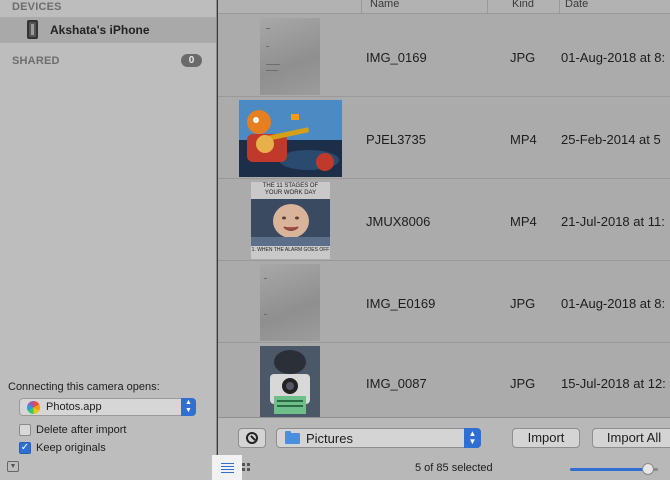 Image resolution: width=670 pixels, height=480 pixels. What do you see at coordinates (631, 438) in the screenshot?
I see `import-all-button: Import All` at bounding box center [631, 438].